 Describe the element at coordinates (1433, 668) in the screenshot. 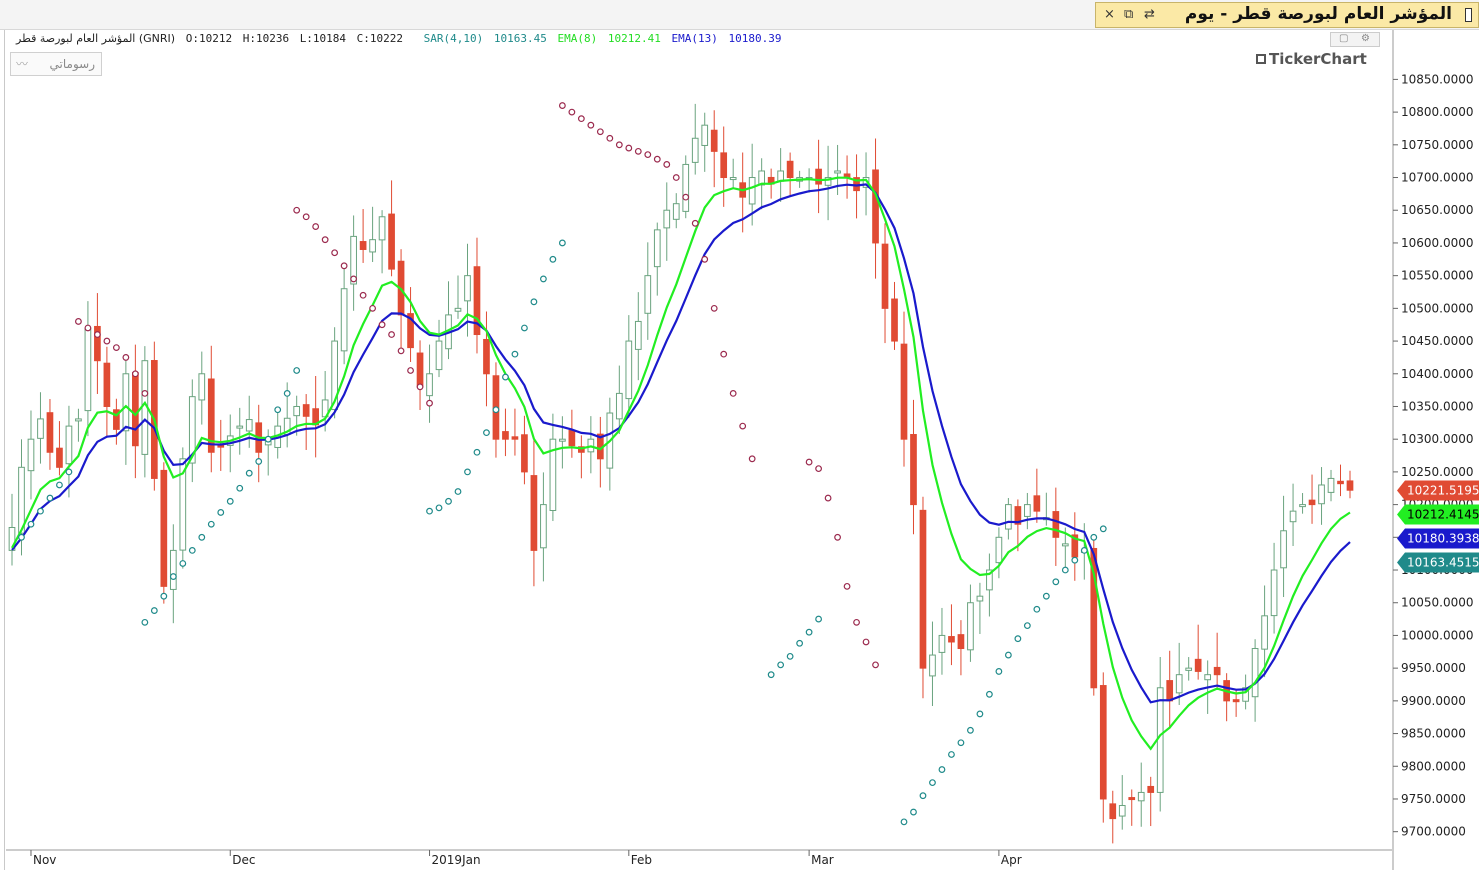

I see `y-tick-label: 9950.0000` at that location.